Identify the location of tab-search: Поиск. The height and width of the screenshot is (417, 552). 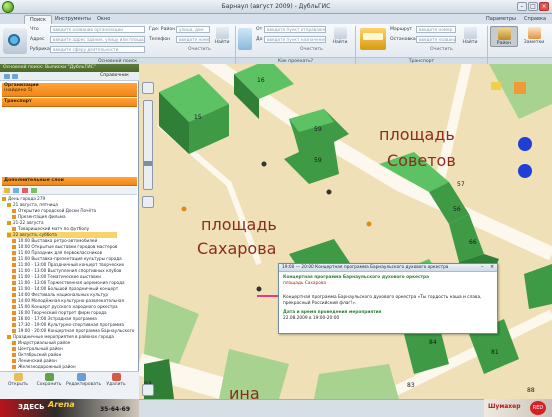
(38, 19).